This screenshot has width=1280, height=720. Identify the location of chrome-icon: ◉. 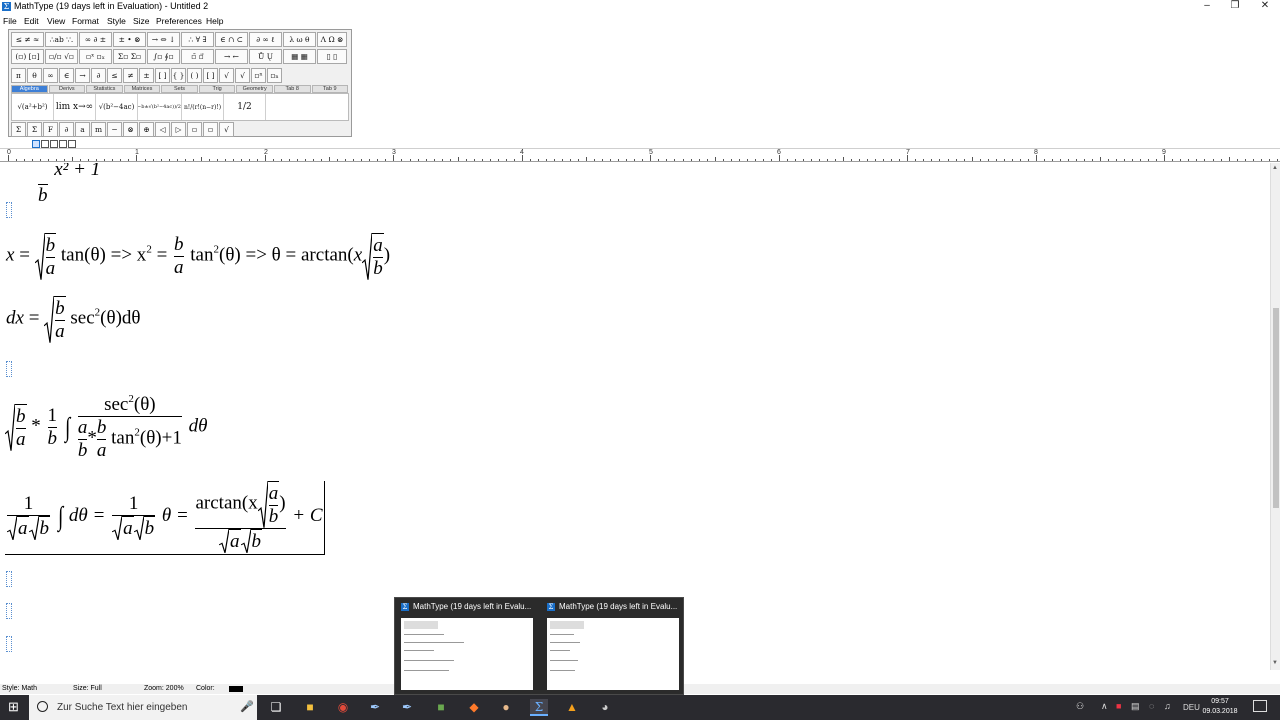
(343, 707).